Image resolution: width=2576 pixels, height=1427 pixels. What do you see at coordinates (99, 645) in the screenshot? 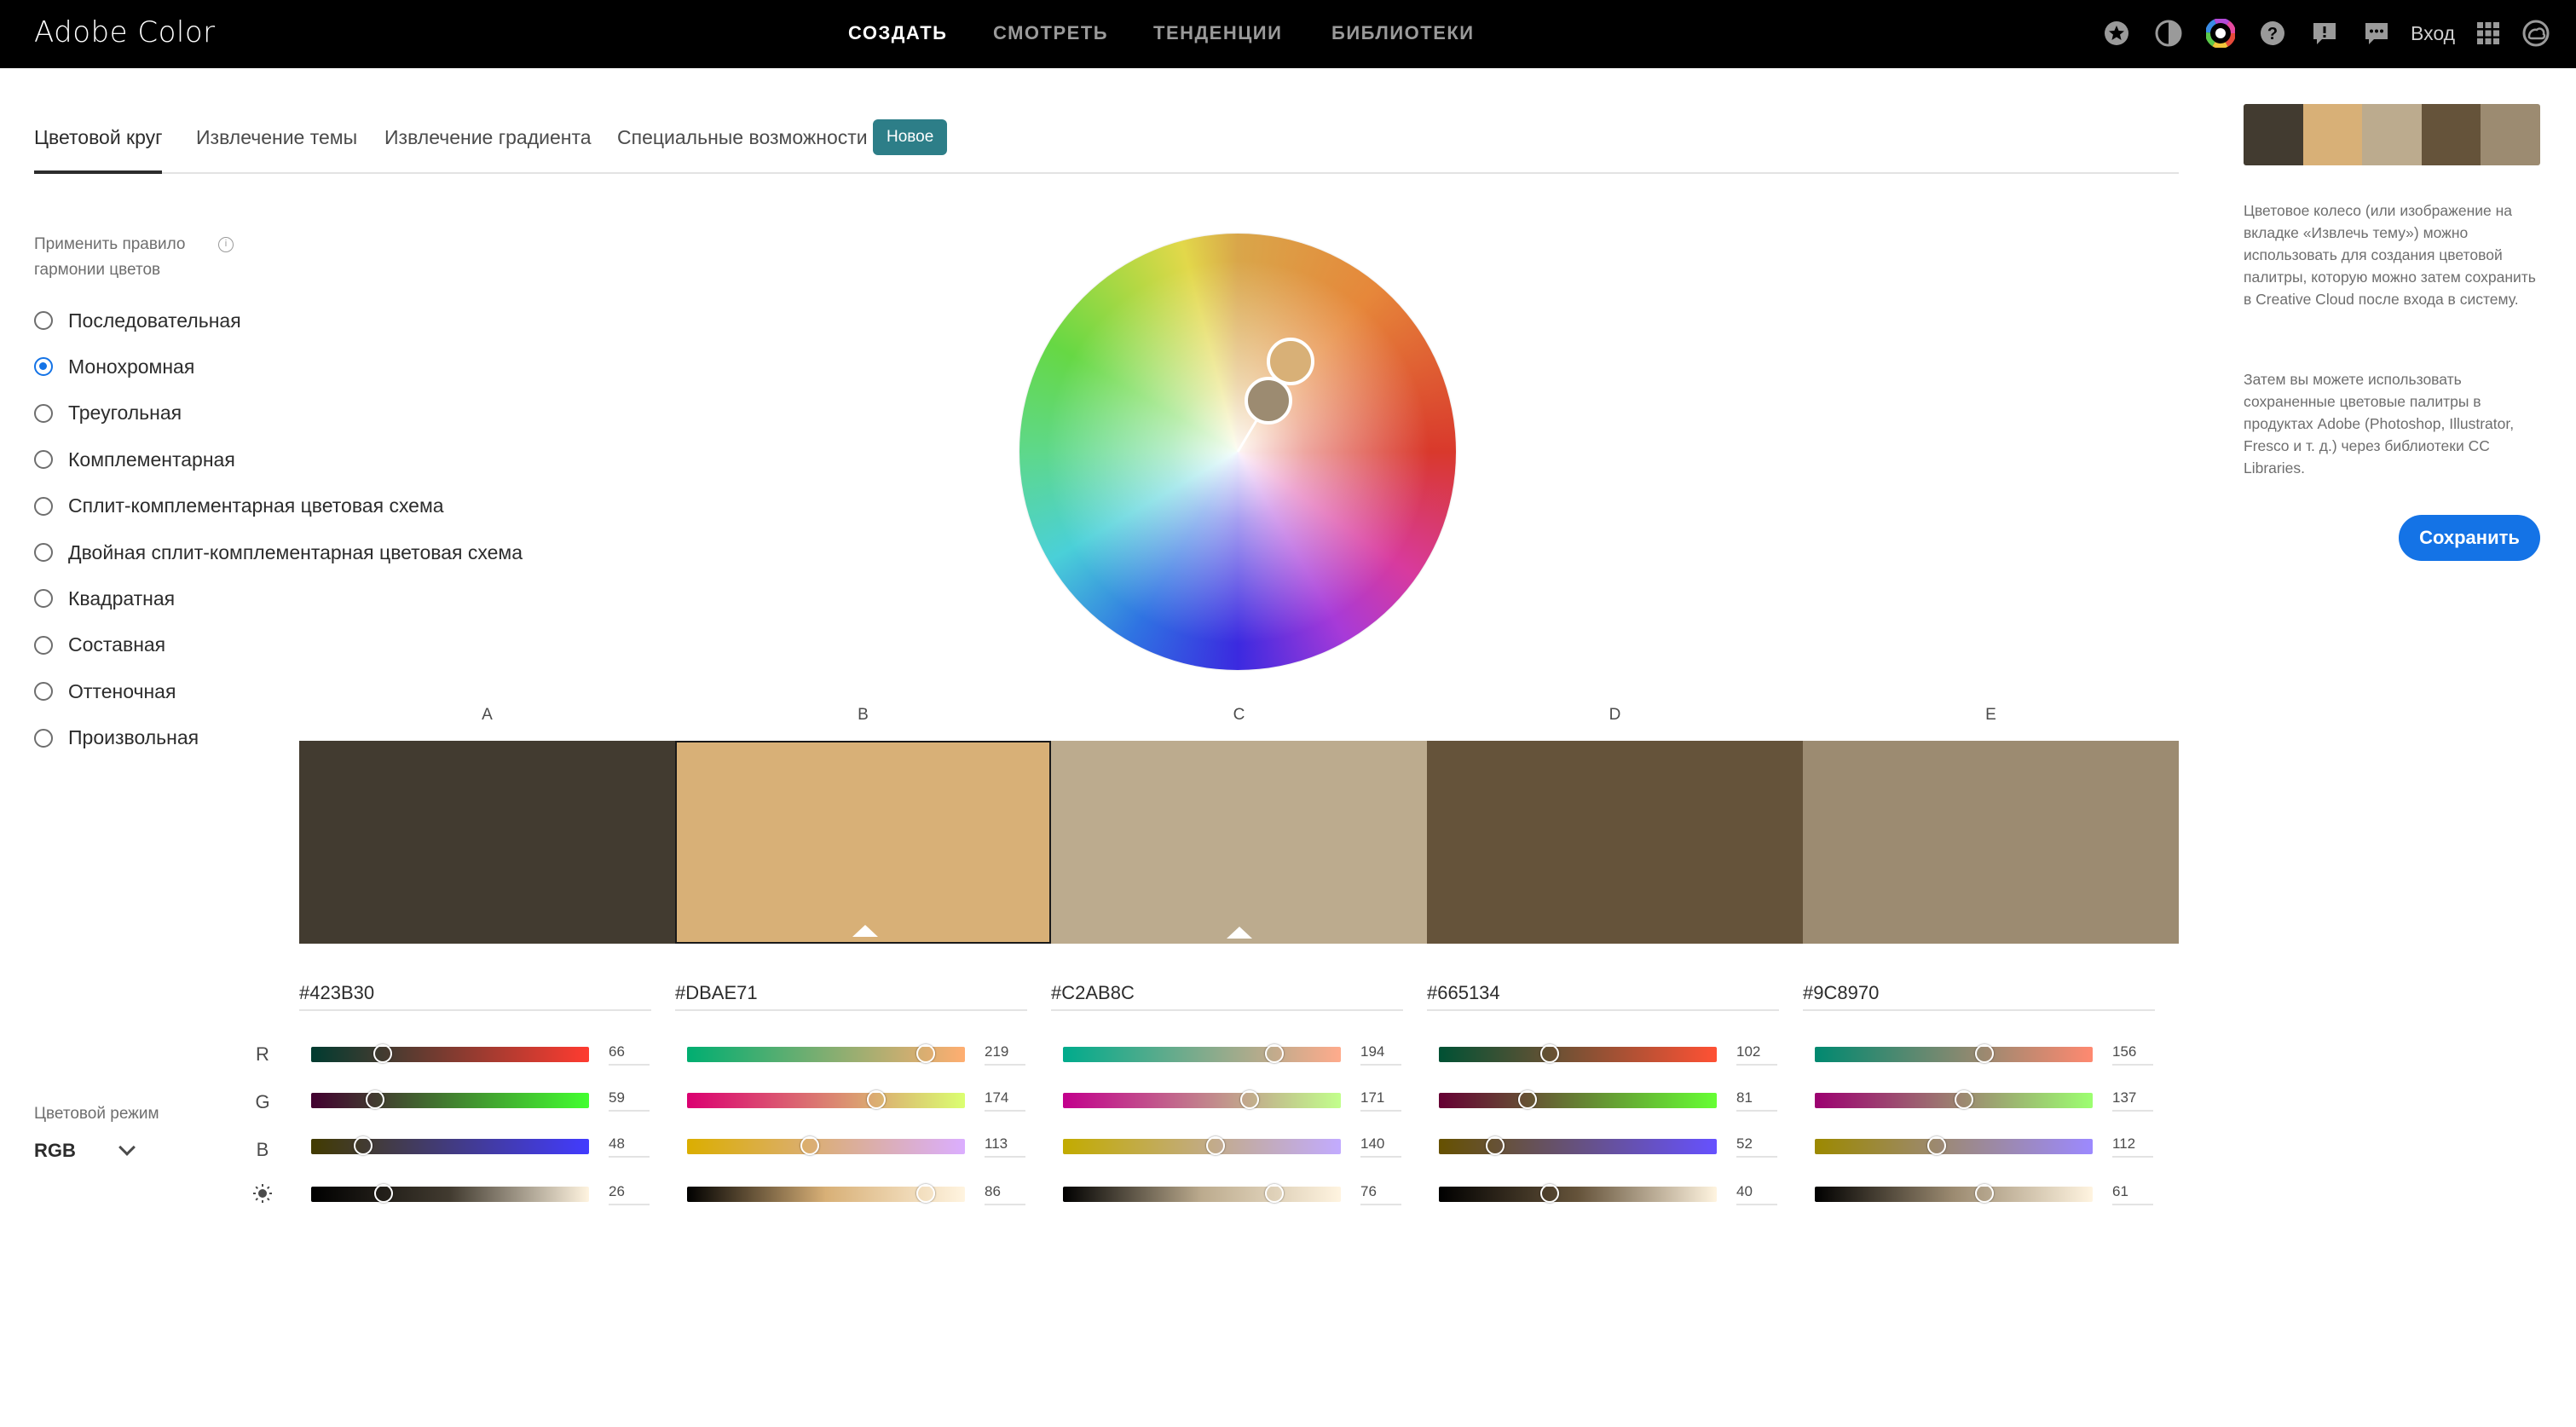
I see `harmony-option: Составная` at bounding box center [99, 645].